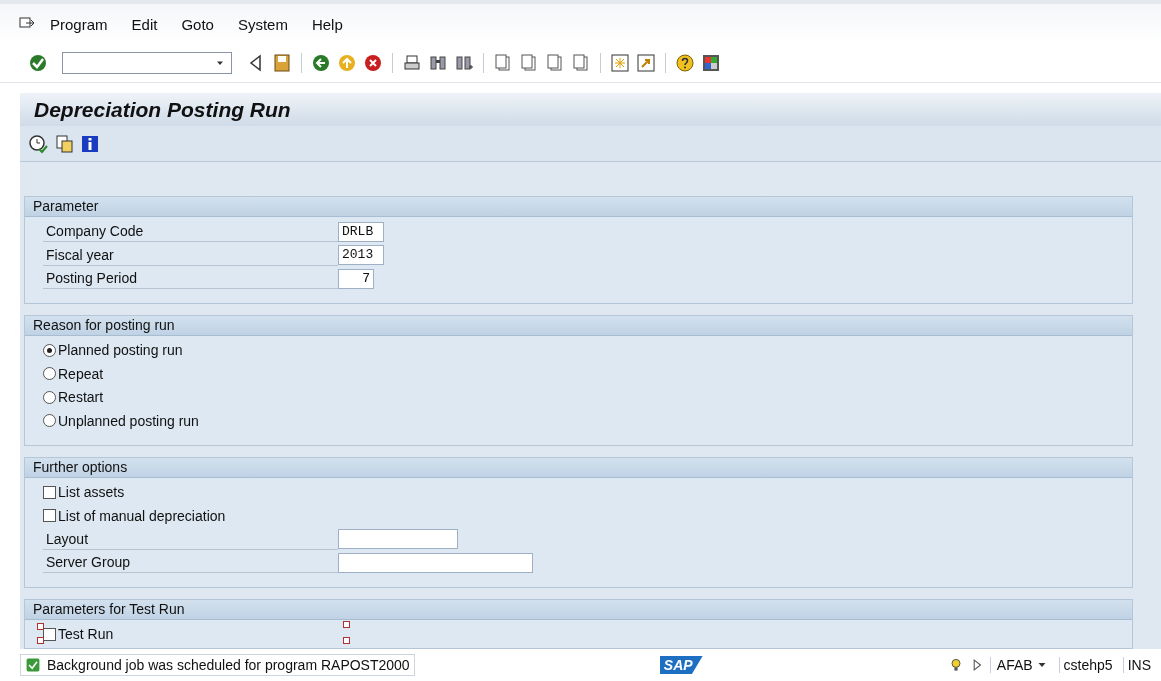 This screenshot has height=681, width=1161. Describe the element at coordinates (91, 492) in the screenshot. I see `checkbox-label: List assets` at that location.